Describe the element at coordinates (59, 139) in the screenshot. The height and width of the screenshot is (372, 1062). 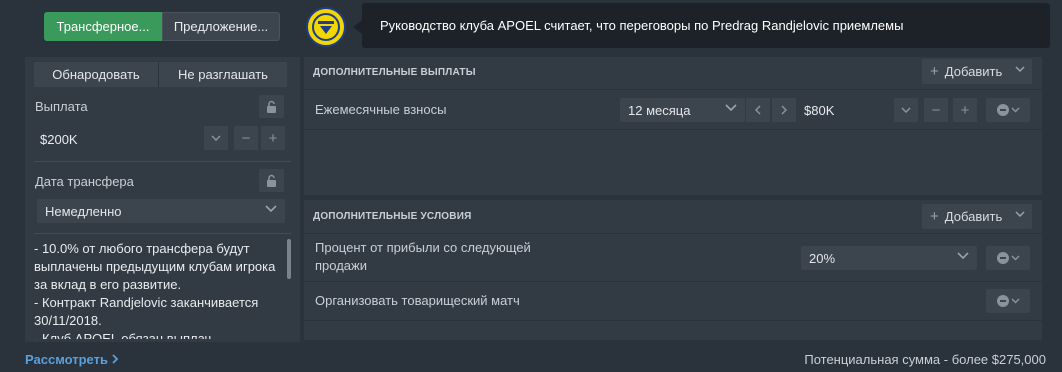
I see `payment-value: $200K` at that location.